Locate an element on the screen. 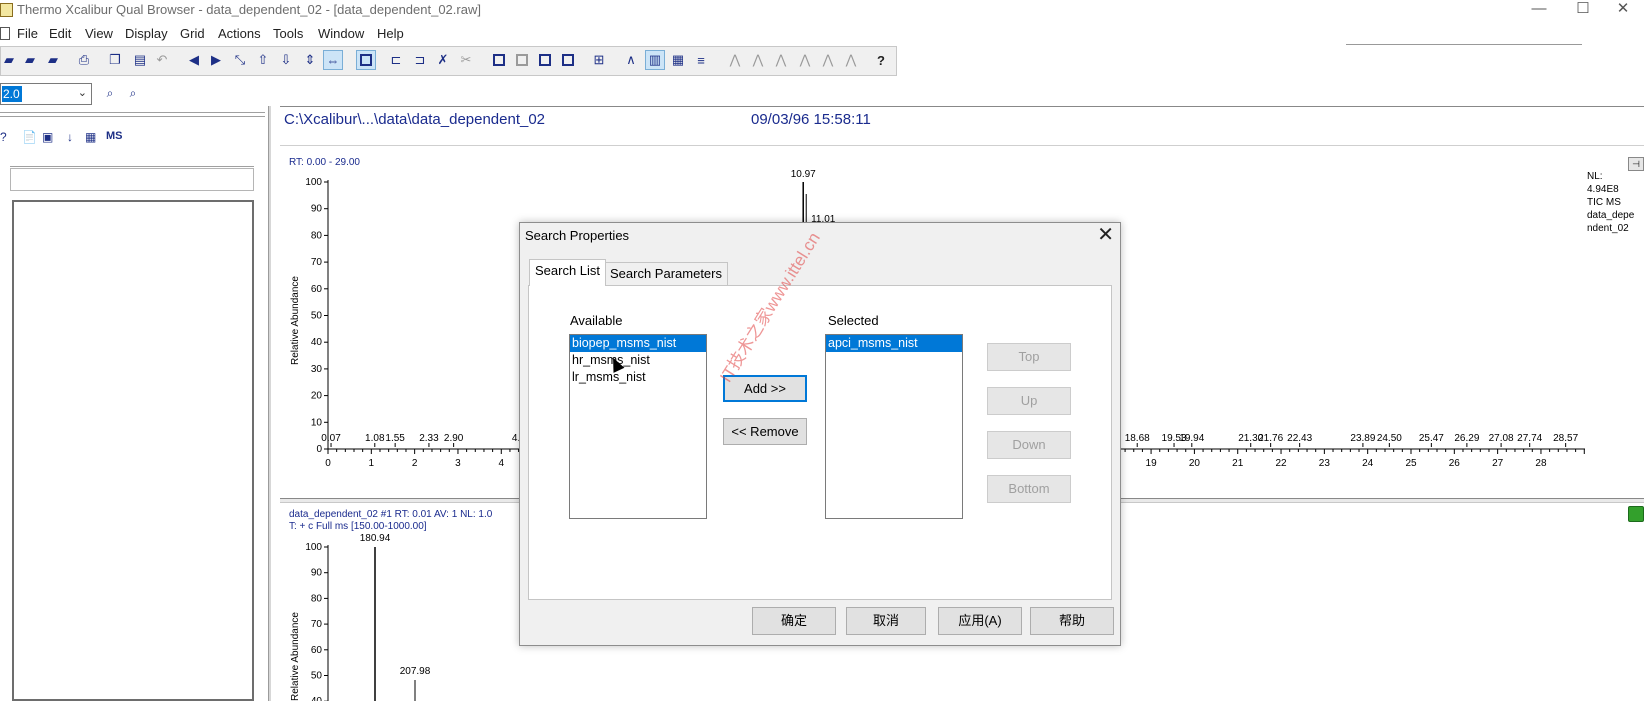 This screenshot has height=701, width=1644. peak-label: 1.55 is located at coordinates (395, 438).